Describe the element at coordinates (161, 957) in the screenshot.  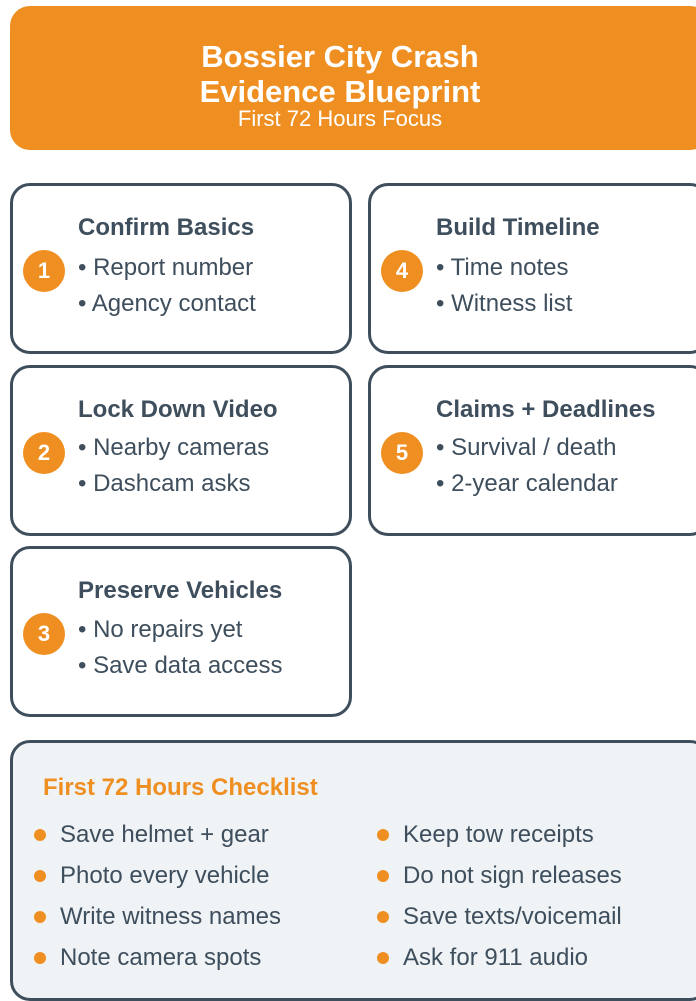
I see `checklist-item: Note camera spots` at that location.